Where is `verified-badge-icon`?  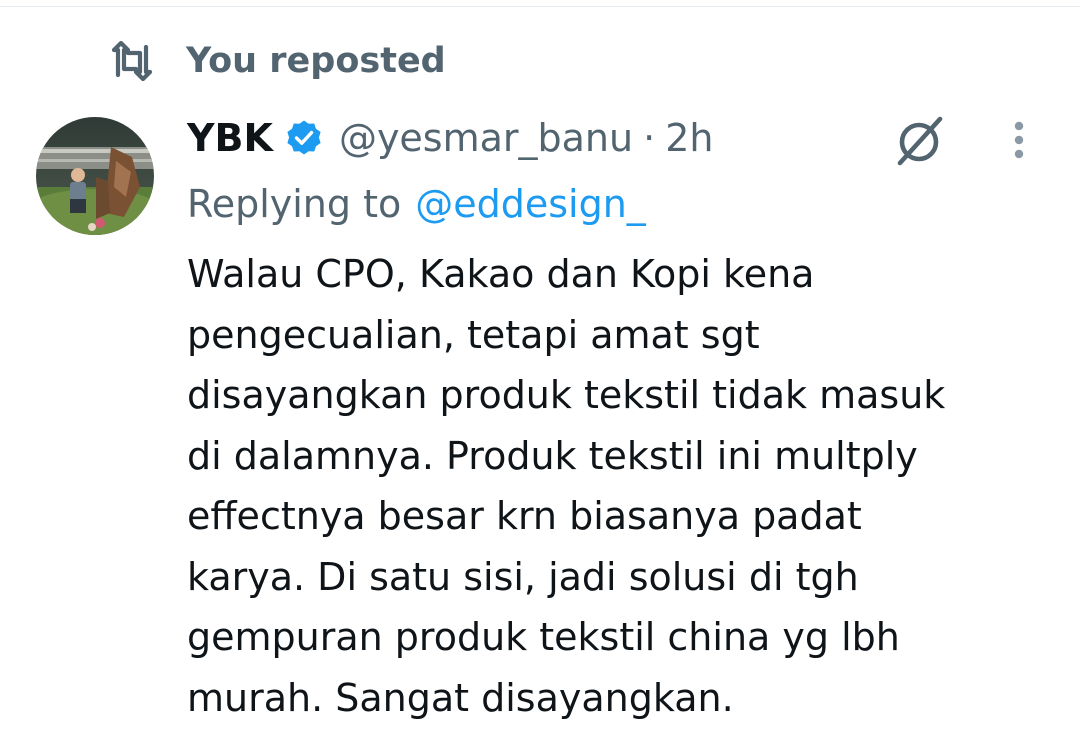 verified-badge-icon is located at coordinates (304, 138).